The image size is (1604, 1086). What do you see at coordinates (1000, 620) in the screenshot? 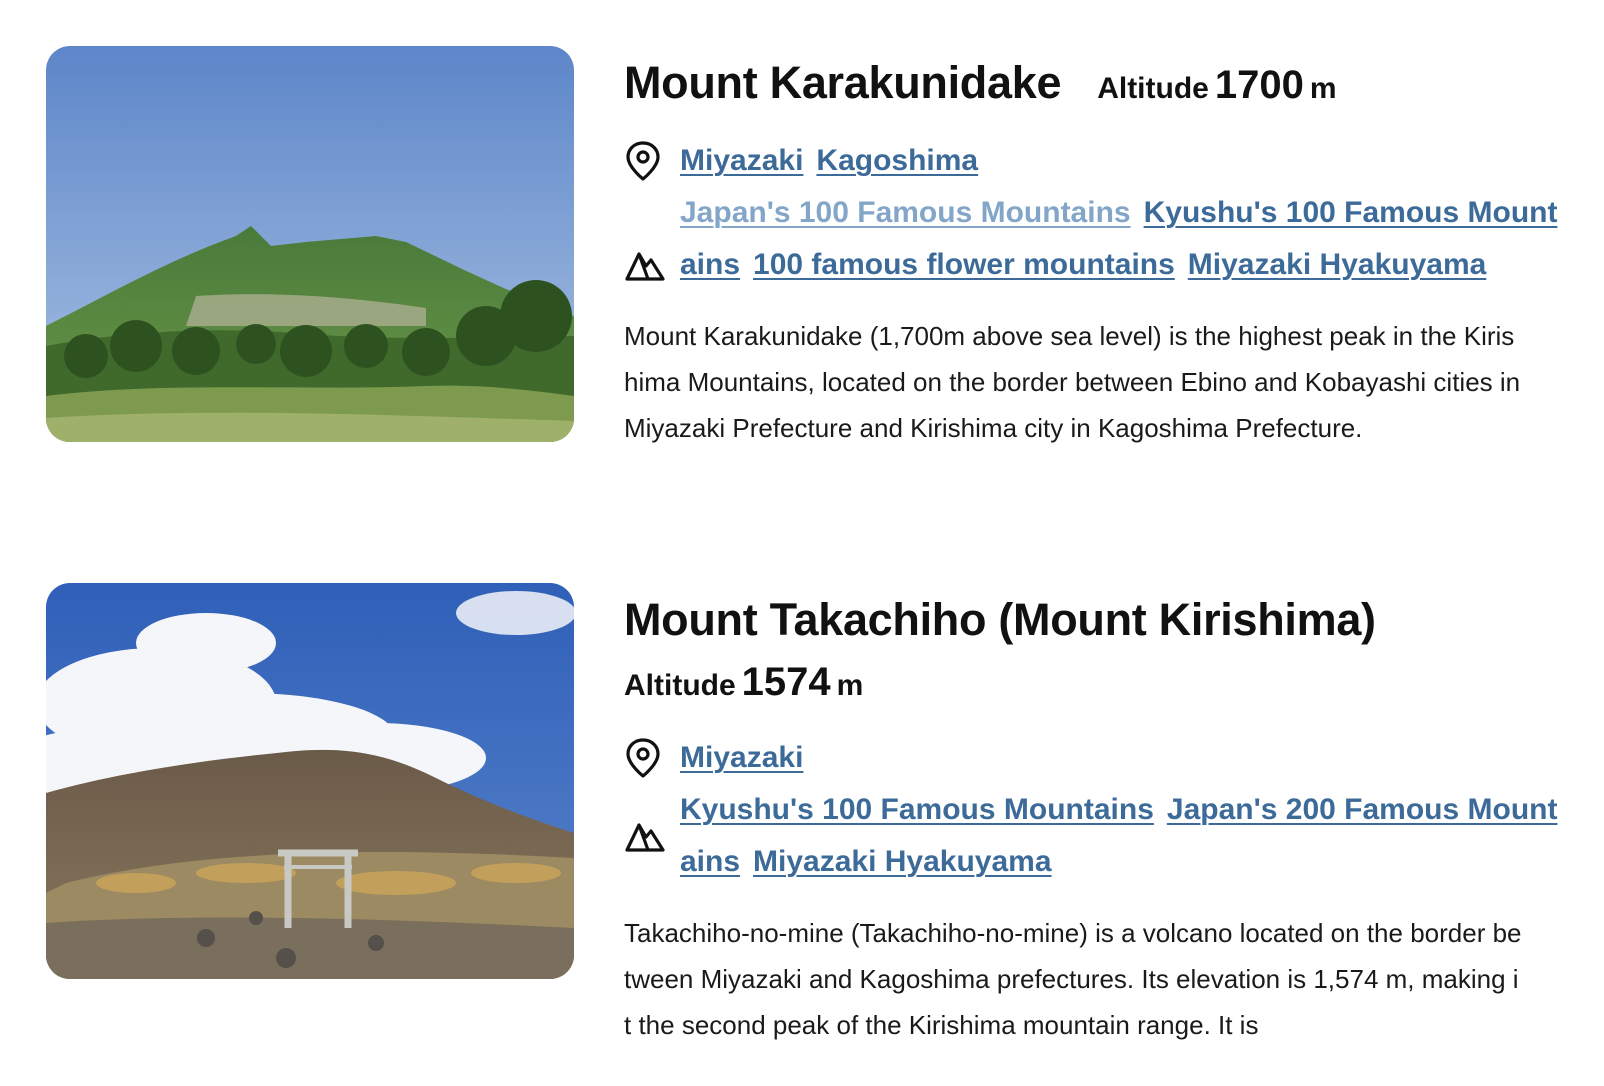
I see `mountain-title: Mount Takachiho (Mount Kirishima)` at bounding box center [1000, 620].